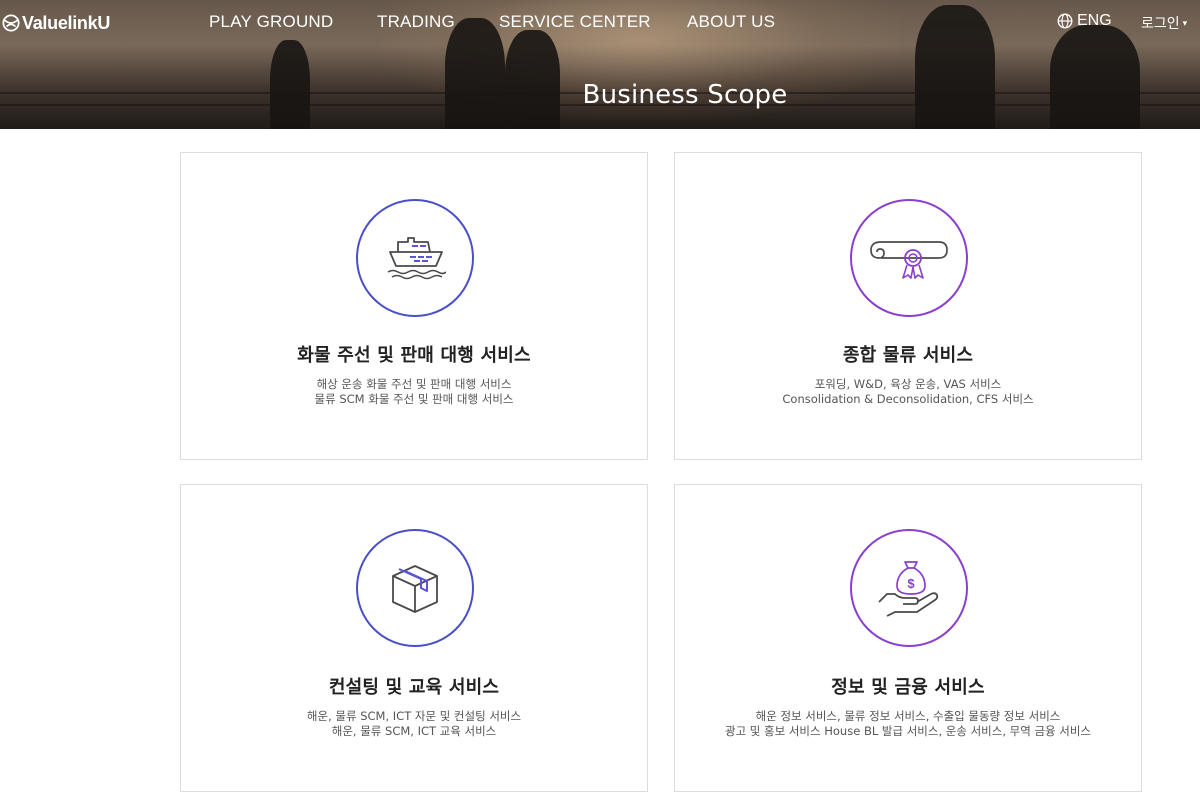  What do you see at coordinates (685, 95) in the screenshot?
I see `page-title: Business Scope` at bounding box center [685, 95].